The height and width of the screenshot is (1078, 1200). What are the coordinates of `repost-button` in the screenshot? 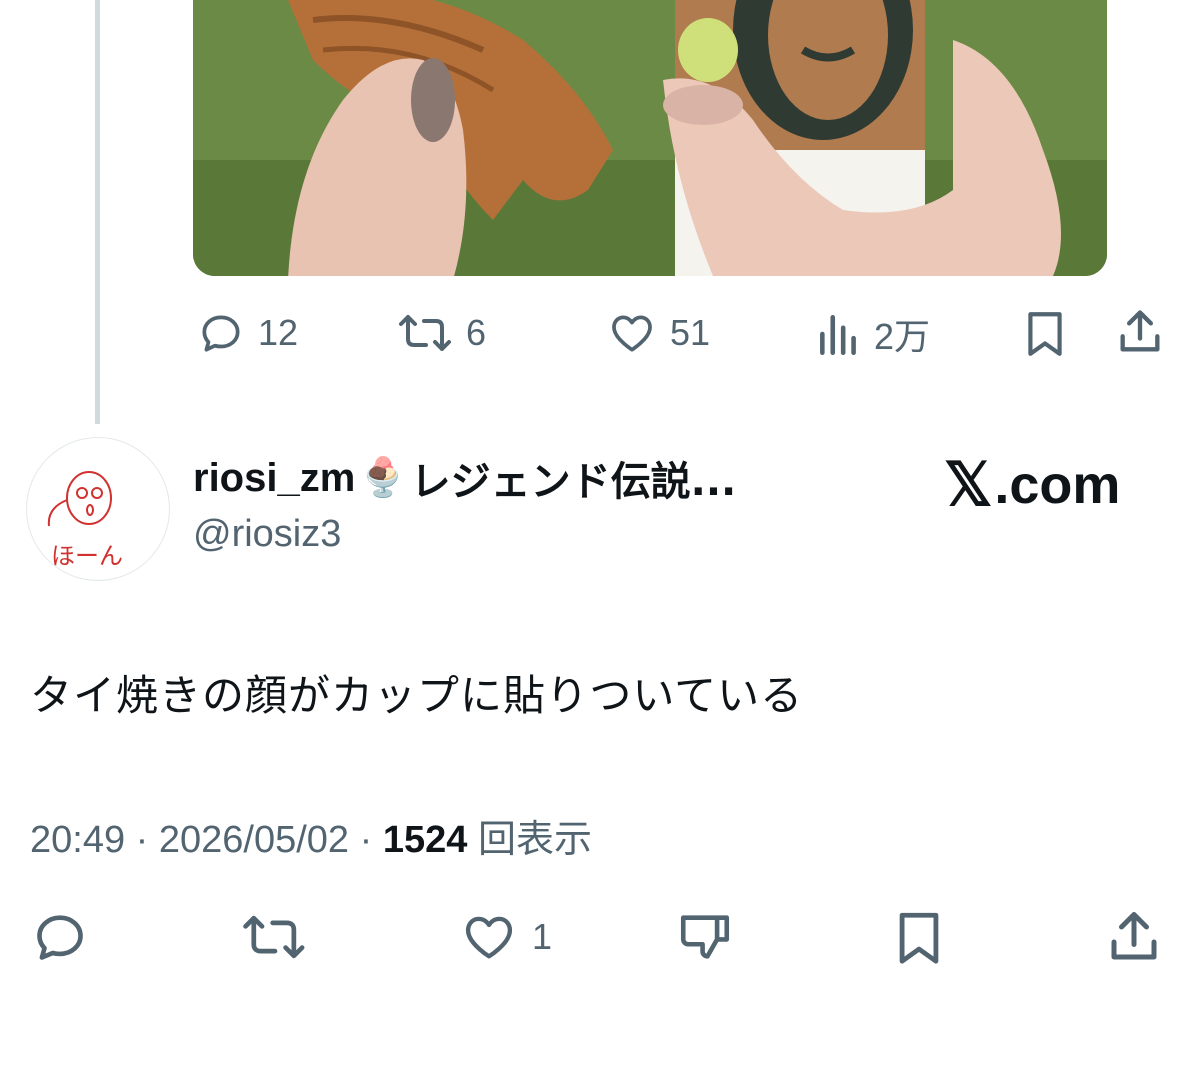 It's located at (275, 937).